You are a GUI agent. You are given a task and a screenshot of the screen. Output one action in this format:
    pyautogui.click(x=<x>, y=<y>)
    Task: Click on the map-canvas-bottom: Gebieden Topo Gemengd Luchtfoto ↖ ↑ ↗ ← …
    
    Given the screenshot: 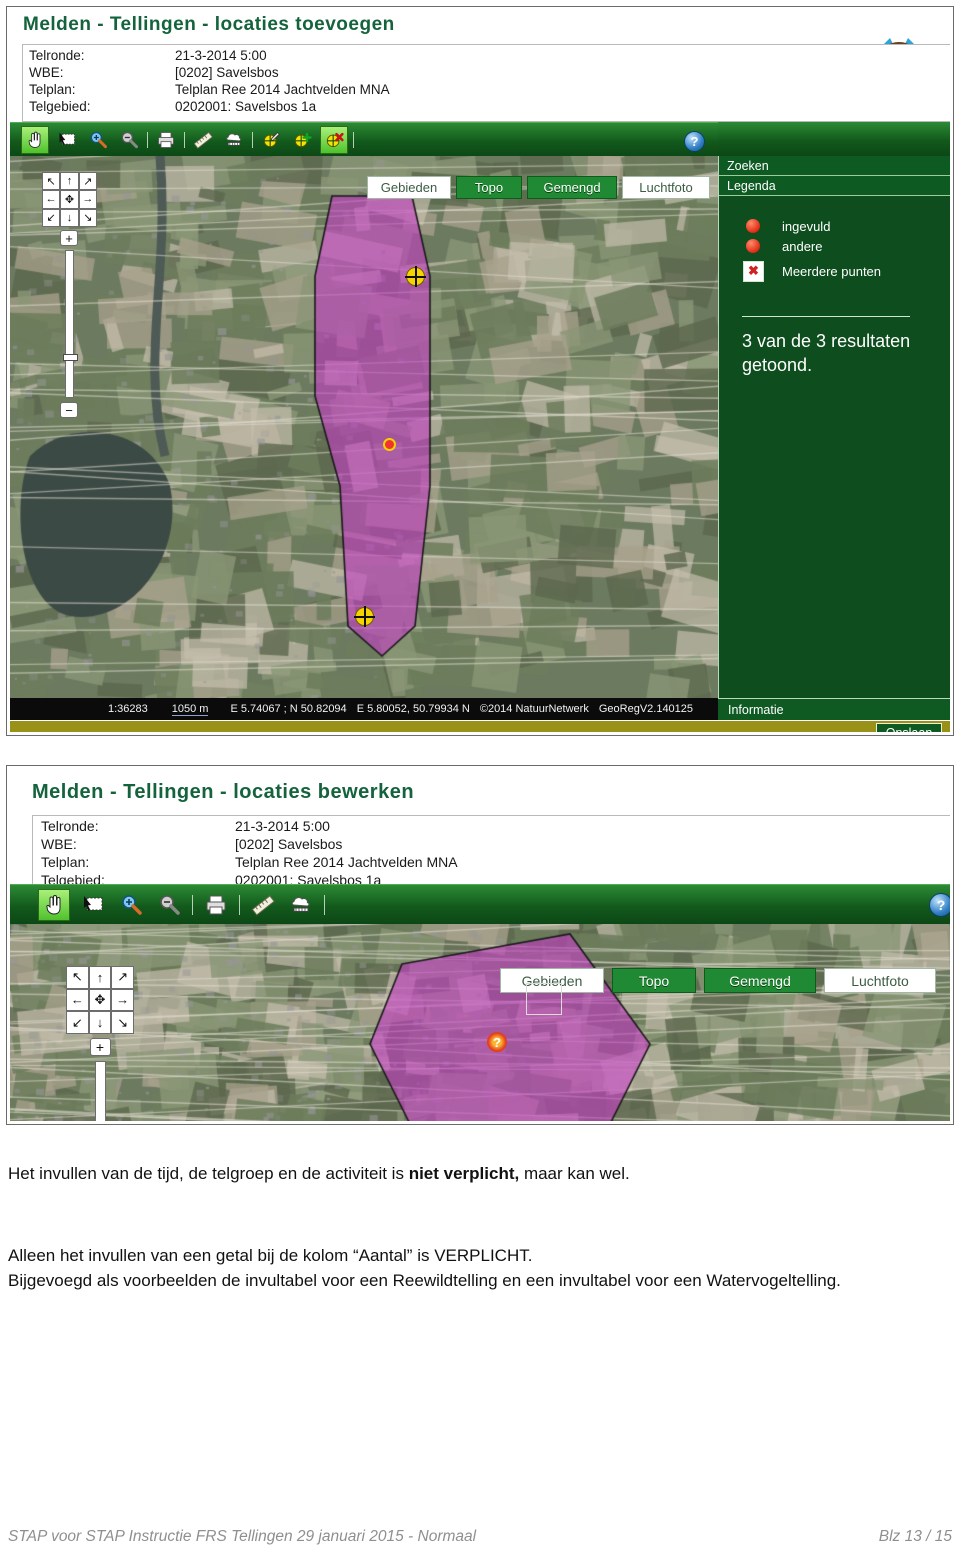 What is the action you would take?
    pyautogui.click(x=480, y=1022)
    